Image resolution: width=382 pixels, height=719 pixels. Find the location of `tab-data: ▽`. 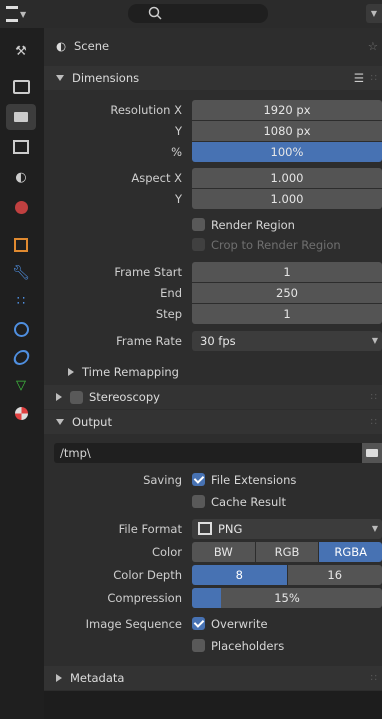

tab-data: ▽ is located at coordinates (21, 385).